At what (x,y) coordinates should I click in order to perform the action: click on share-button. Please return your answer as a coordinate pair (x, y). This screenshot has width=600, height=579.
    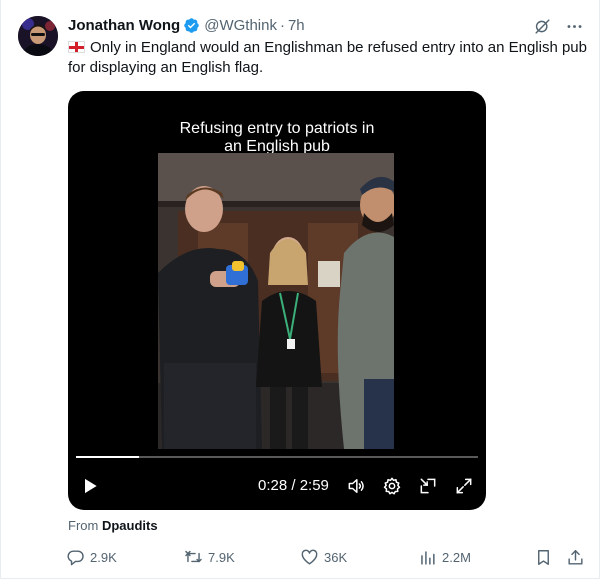
    Looking at the image, I should click on (575, 557).